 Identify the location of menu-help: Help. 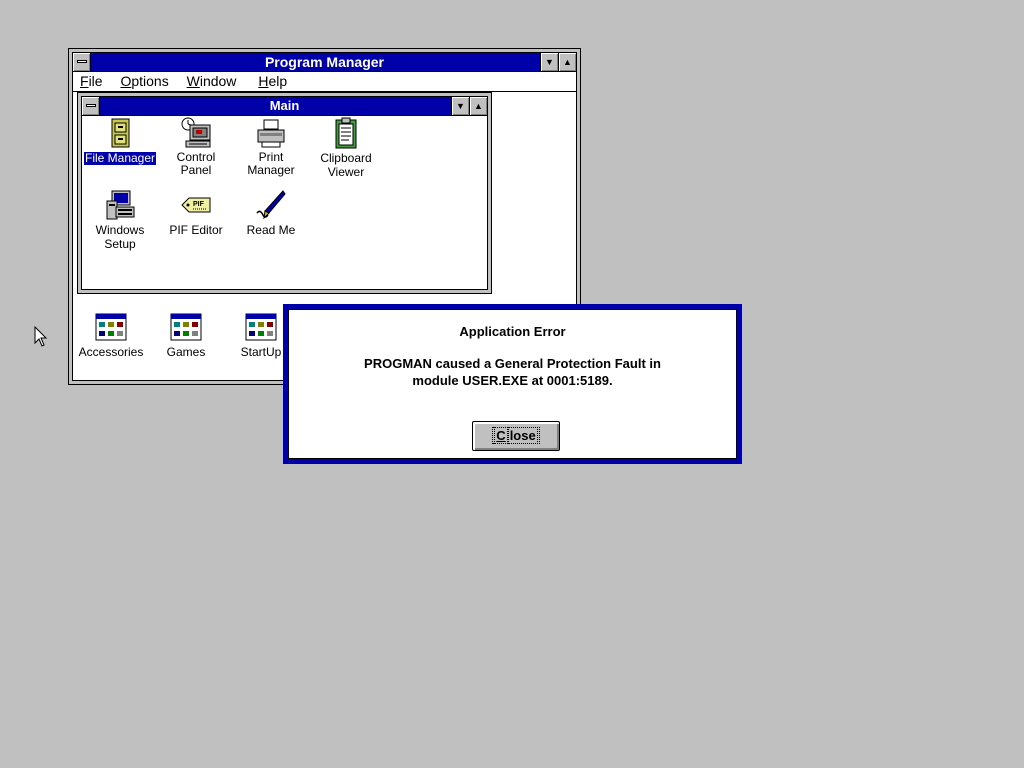
(272, 81).